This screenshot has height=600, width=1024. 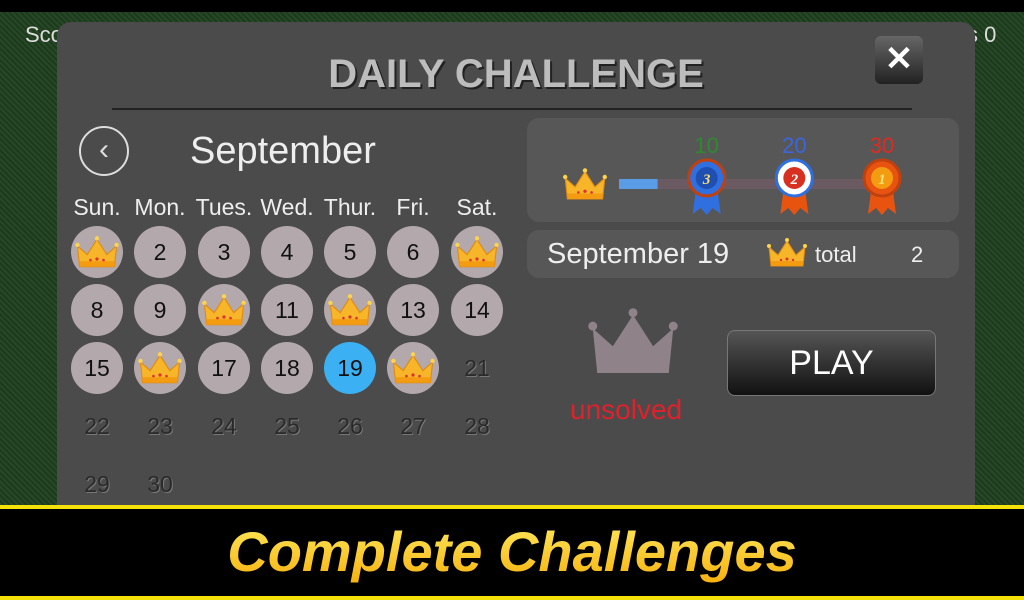 I want to click on calendar-day-8: 8, so click(x=97, y=310).